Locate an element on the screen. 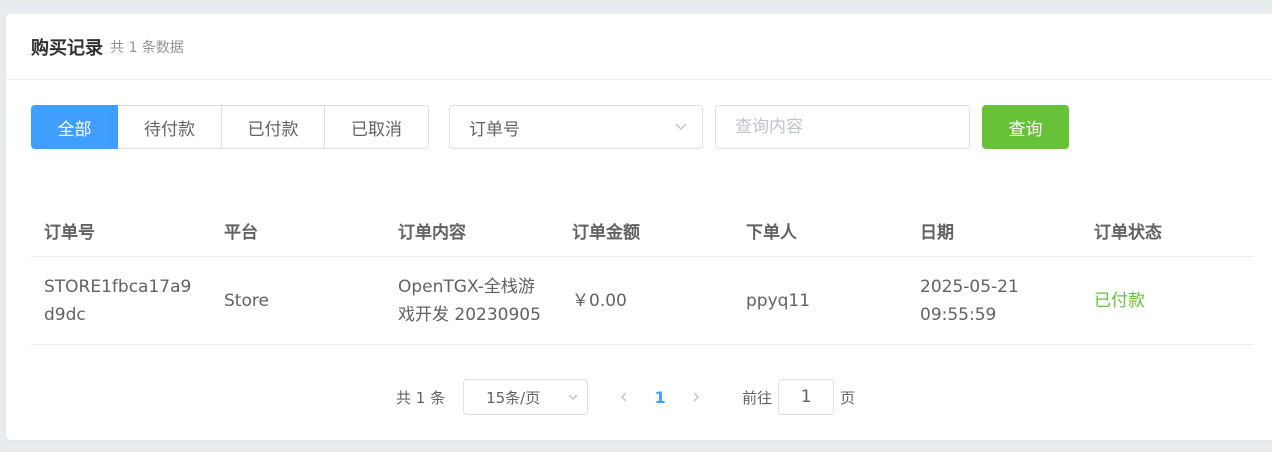 This screenshot has height=452, width=1272. order-datetime: 2025-05-21 09:55:59 is located at coordinates (994, 301).